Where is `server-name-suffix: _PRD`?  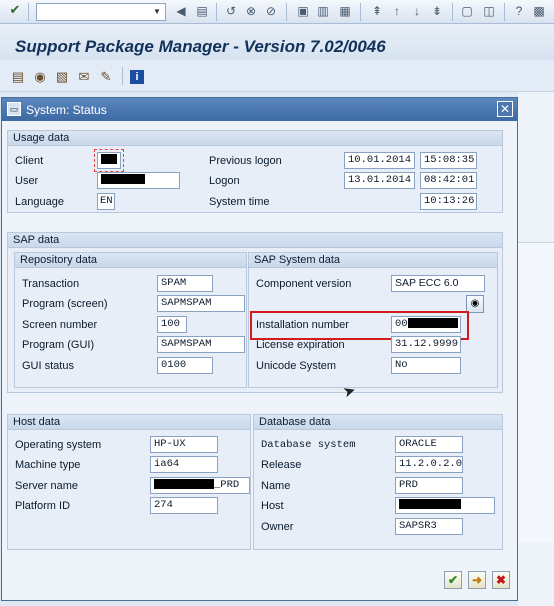
server-name-suffix: _PRD is located at coordinates (227, 485).